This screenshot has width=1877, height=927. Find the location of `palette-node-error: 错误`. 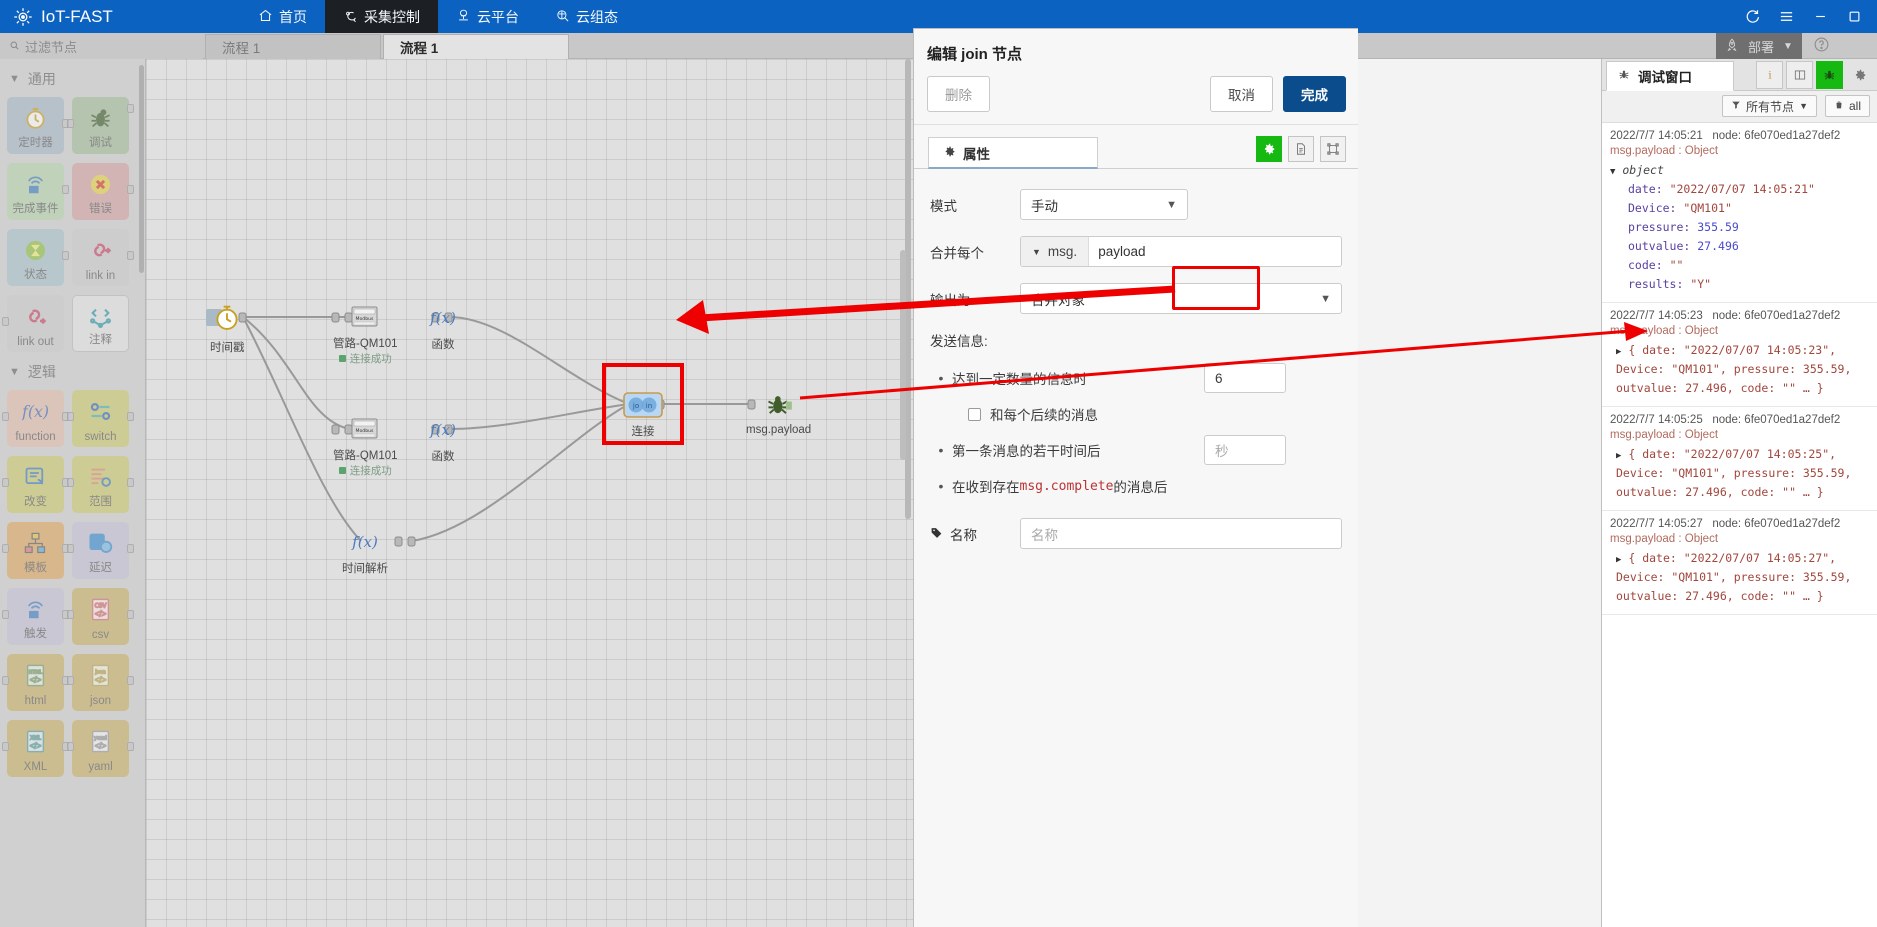

palette-node-error: 错误 is located at coordinates (103, 191).